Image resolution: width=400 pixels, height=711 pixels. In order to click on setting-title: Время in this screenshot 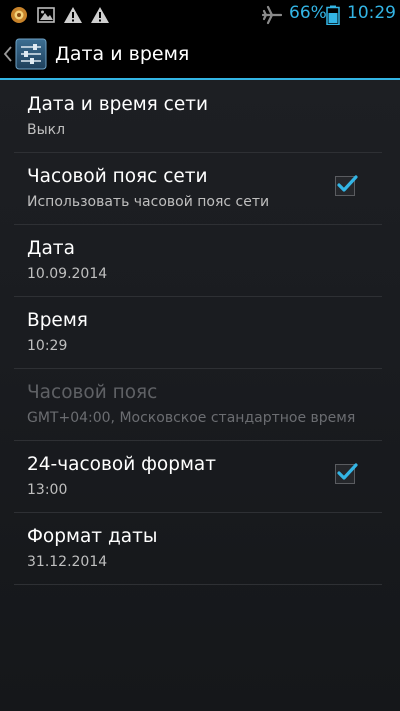, I will do `click(57, 320)`.